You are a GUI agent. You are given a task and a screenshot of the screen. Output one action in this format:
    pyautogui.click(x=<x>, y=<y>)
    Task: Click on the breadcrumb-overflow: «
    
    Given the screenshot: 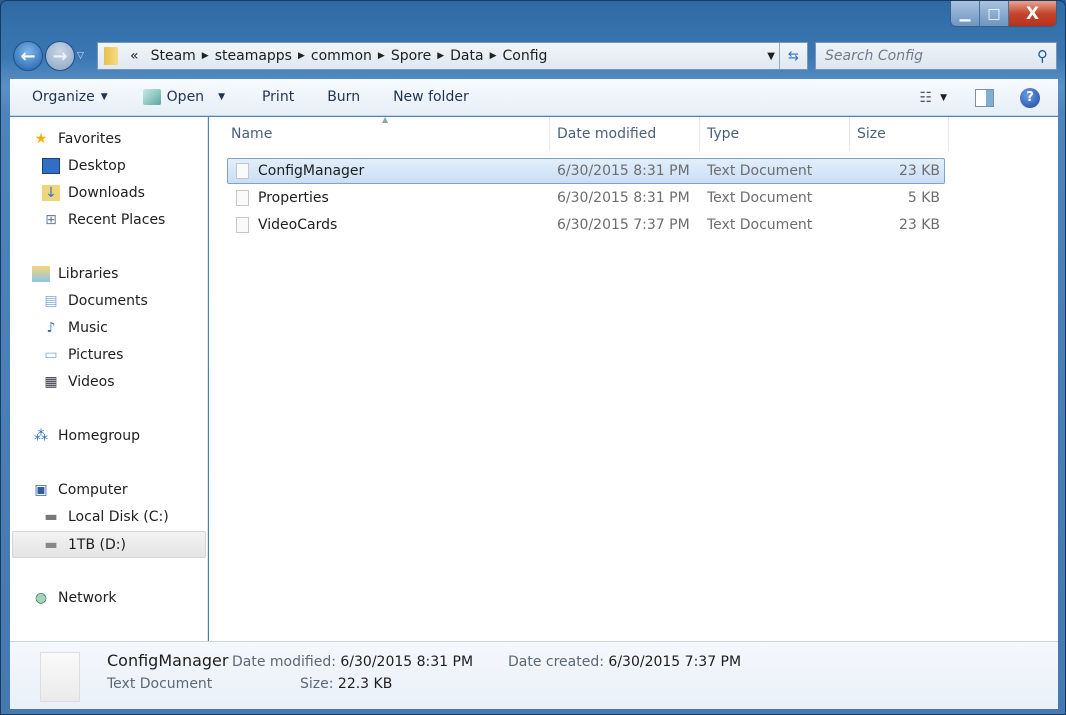 What is the action you would take?
    pyautogui.click(x=134, y=56)
    